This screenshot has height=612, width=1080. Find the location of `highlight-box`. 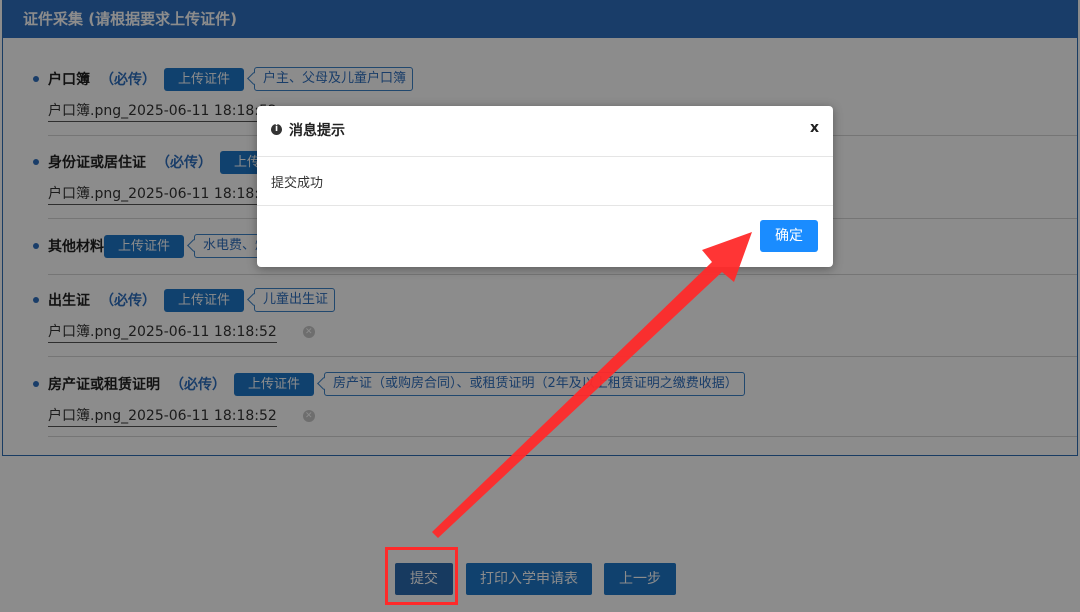

highlight-box is located at coordinates (421, 576).